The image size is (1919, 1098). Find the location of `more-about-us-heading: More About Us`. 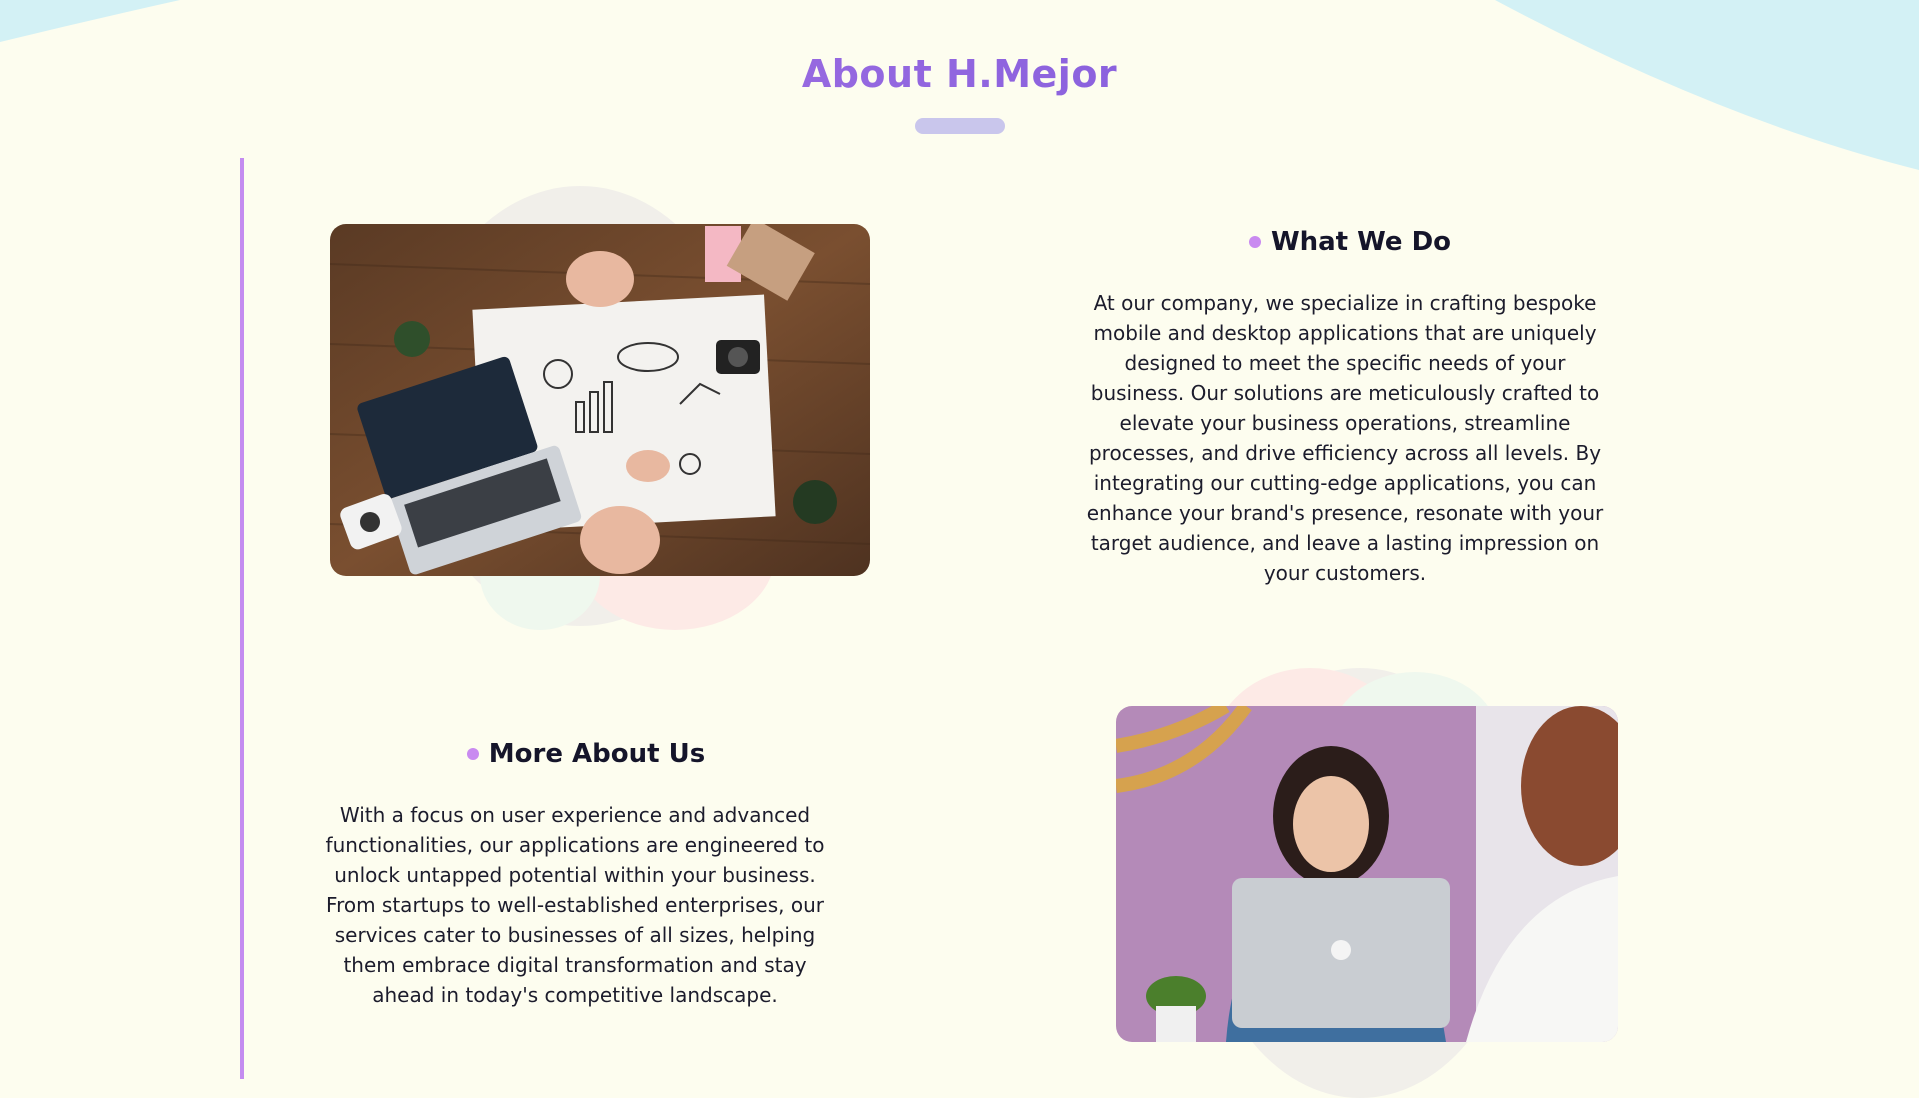

more-about-us-heading: More About Us is located at coordinates (586, 754).